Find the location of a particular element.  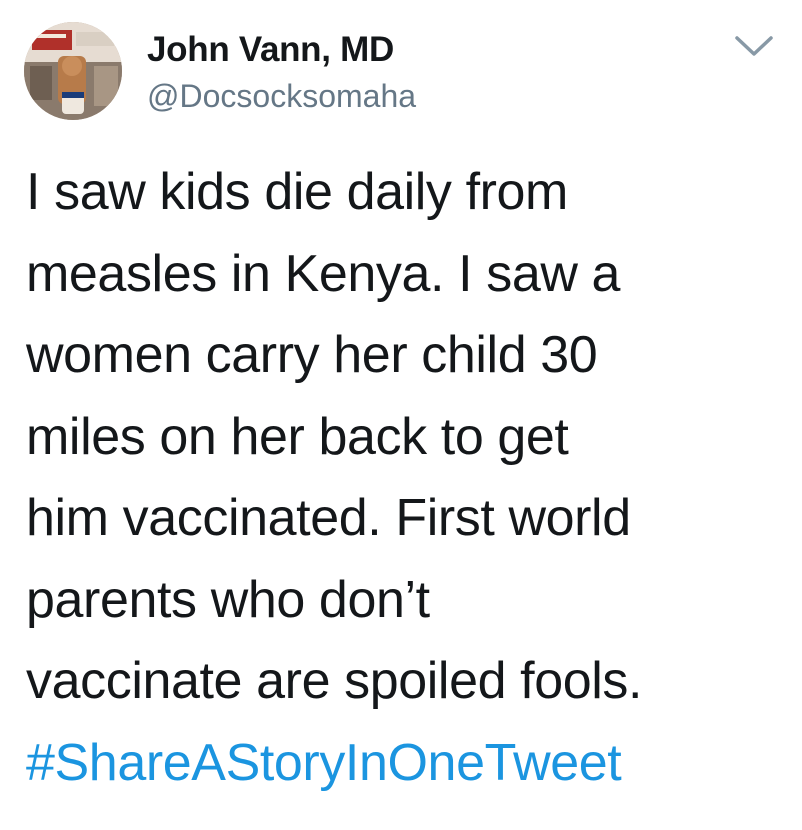

chevron-down-icon is located at coordinates (754, 45).